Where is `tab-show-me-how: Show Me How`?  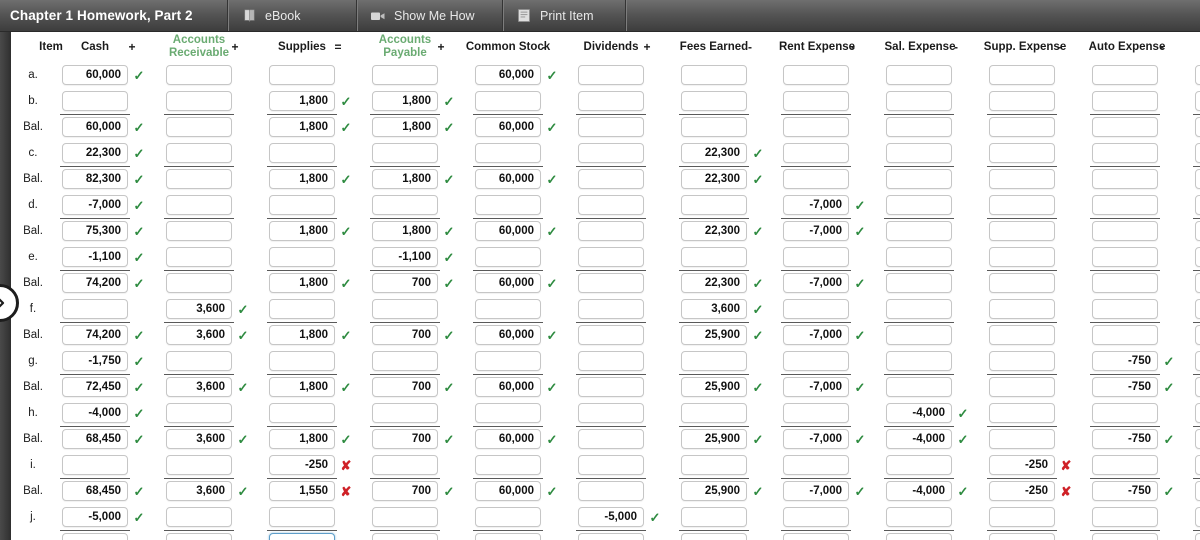 tab-show-me-how: Show Me How is located at coordinates (430, 15).